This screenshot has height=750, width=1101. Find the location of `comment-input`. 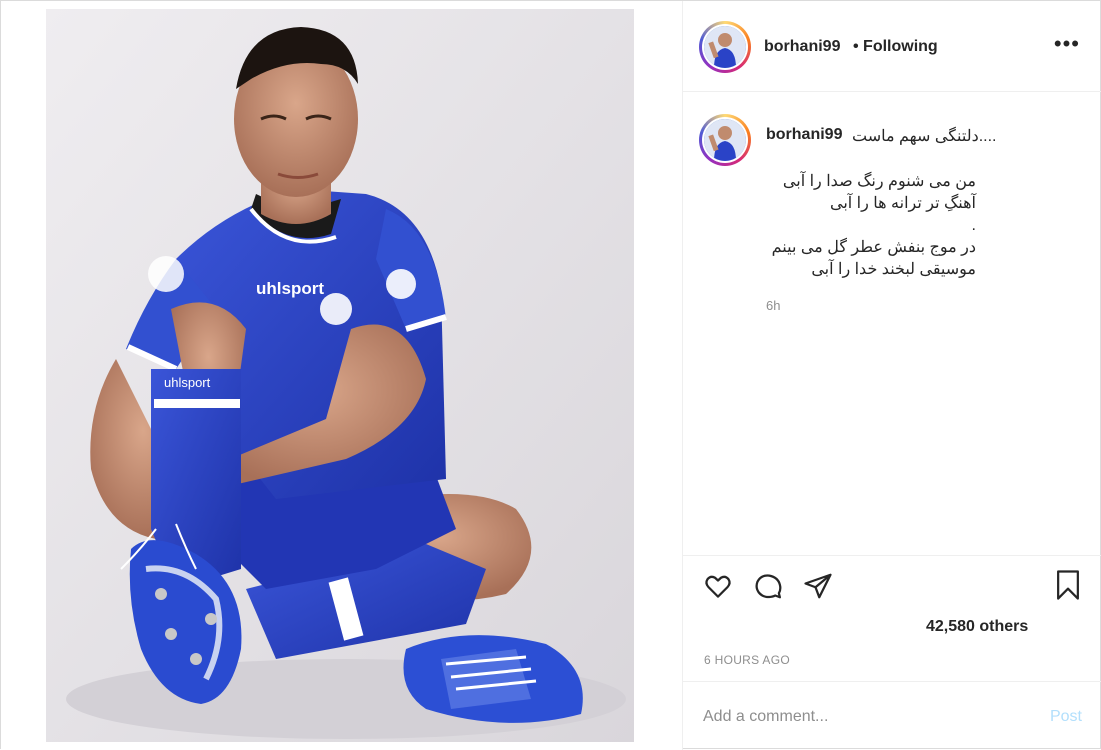

comment-input is located at coordinates (858, 717).